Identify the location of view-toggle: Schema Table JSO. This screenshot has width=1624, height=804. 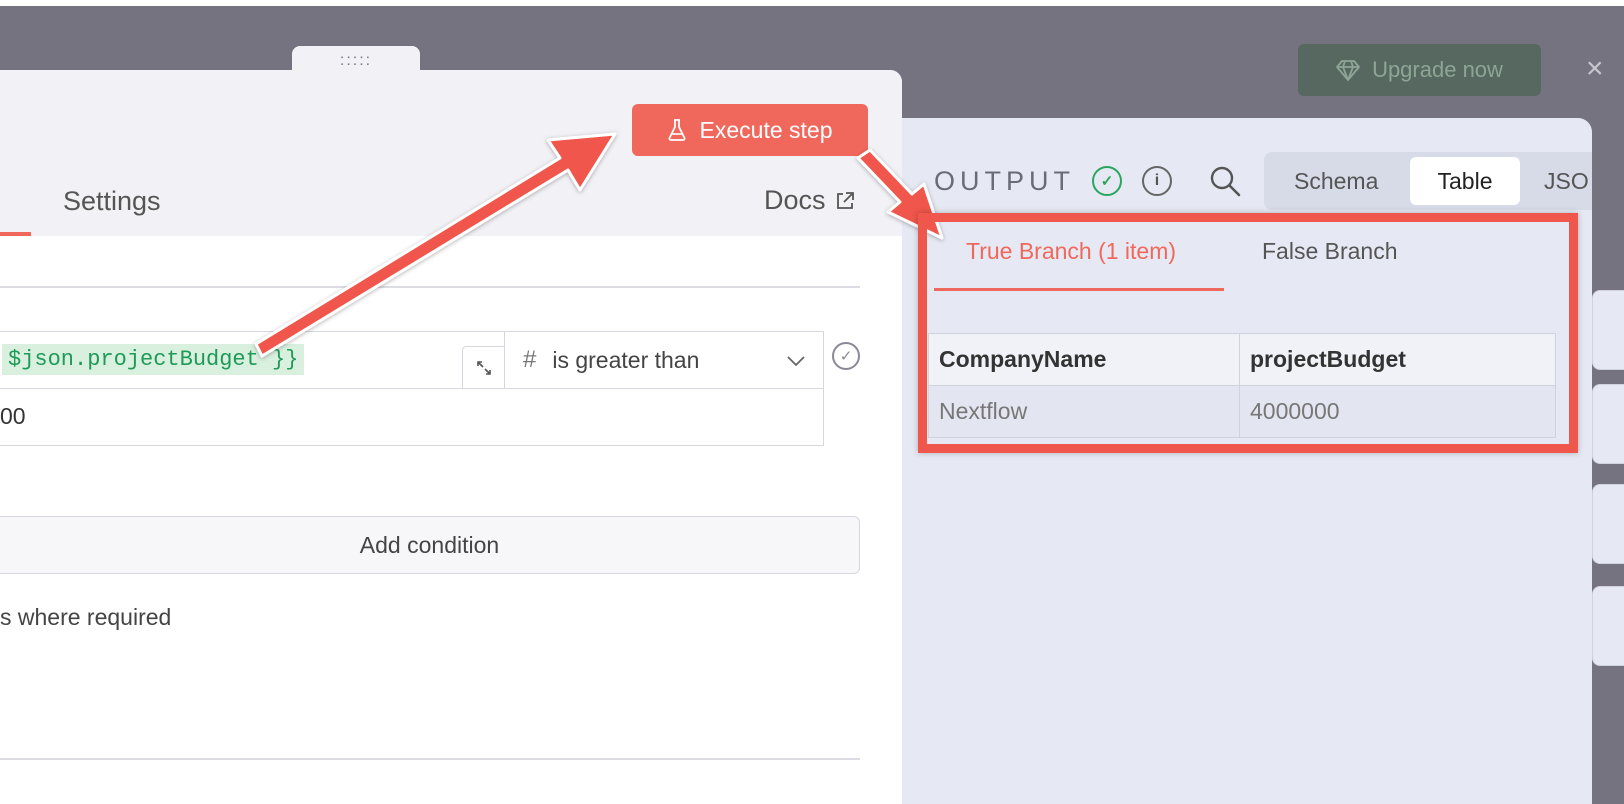
(1428, 181).